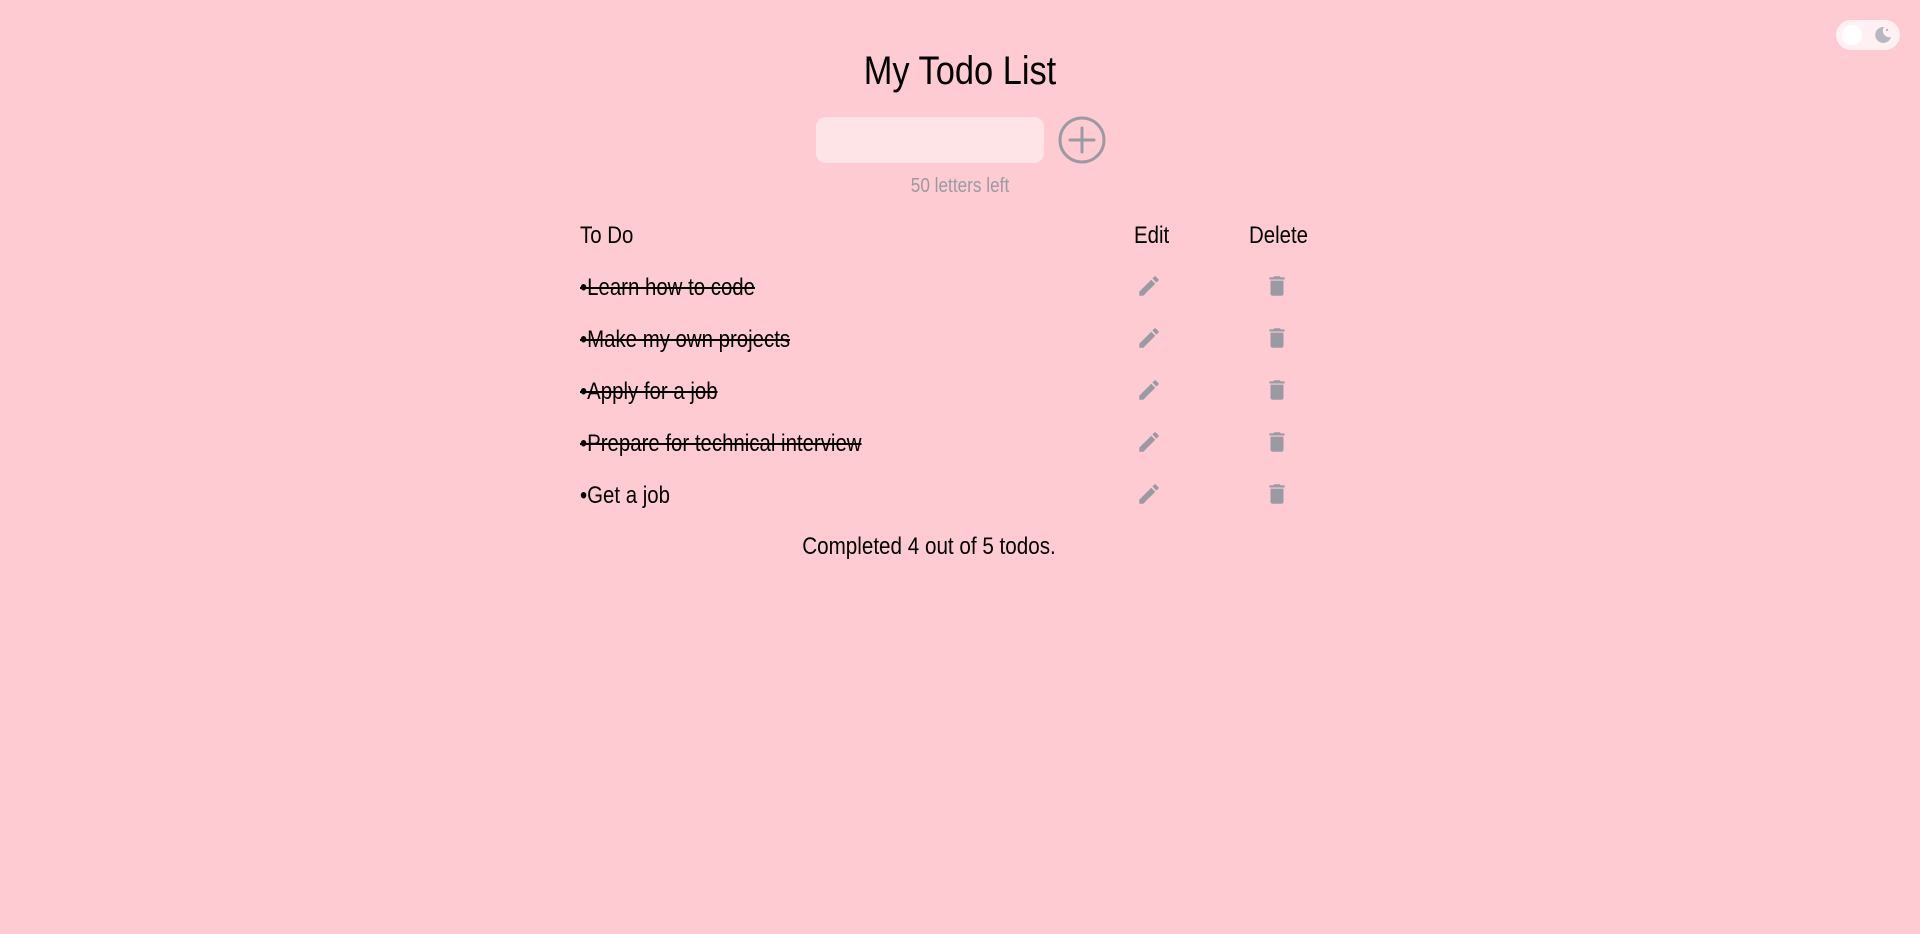 This screenshot has width=1920, height=934. What do you see at coordinates (667, 288) in the screenshot?
I see `todo-item-text: •Learn how to code` at bounding box center [667, 288].